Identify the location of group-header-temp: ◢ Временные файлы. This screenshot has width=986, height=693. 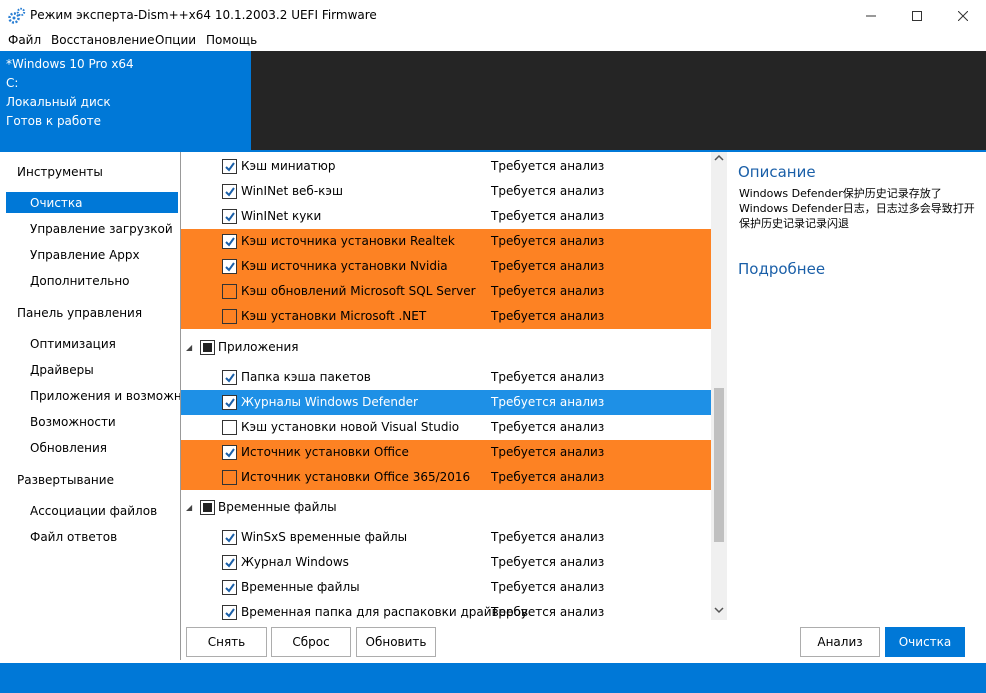
(446, 507).